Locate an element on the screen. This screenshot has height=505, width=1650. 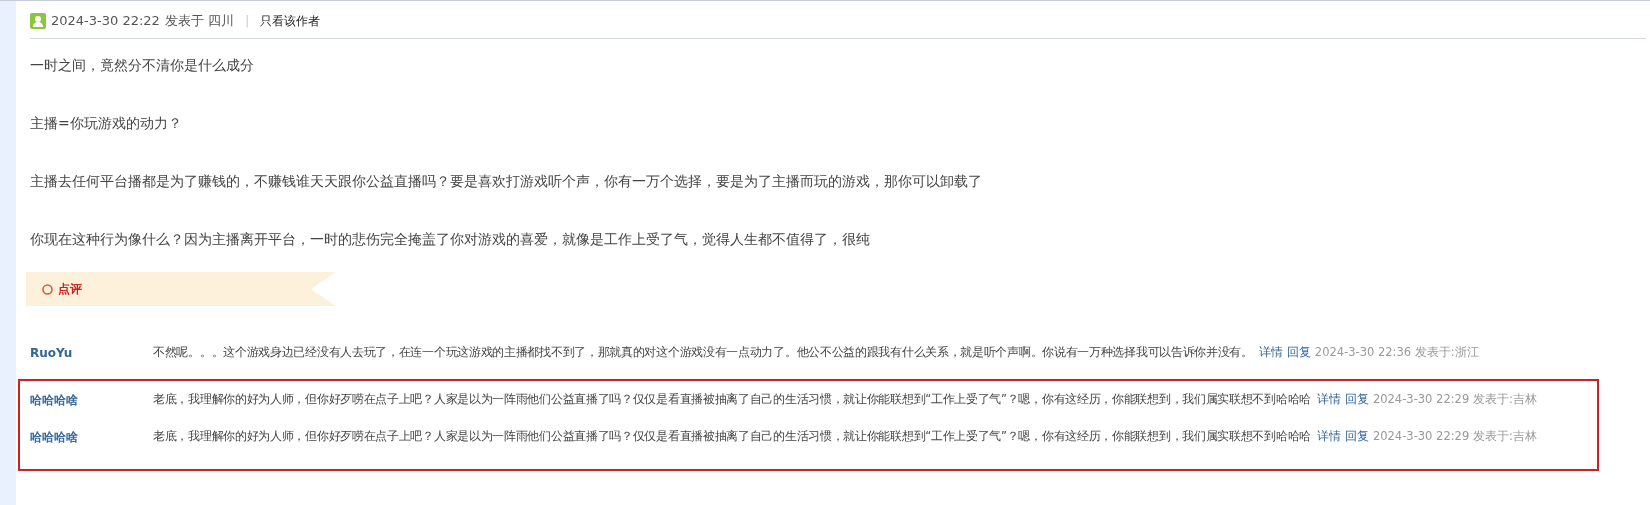
banner-title: 点评 is located at coordinates (70, 289).